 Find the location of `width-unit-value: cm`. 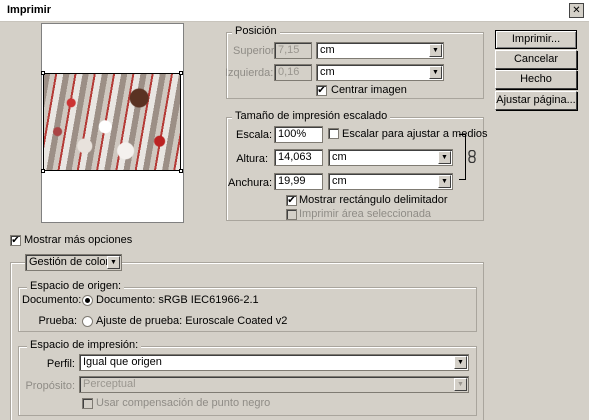

width-unit-value: cm is located at coordinates (339, 181).